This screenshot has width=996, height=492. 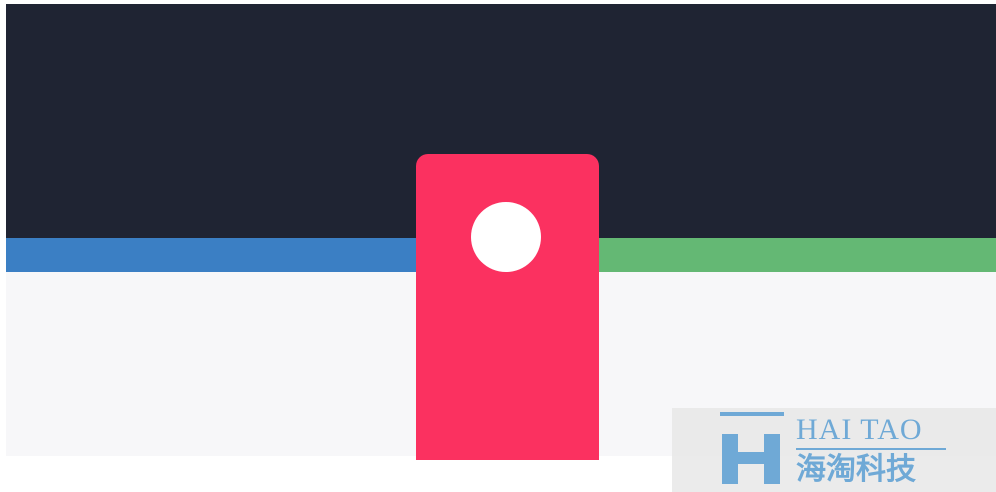 I want to click on green-stripe, so click(x=797, y=255).